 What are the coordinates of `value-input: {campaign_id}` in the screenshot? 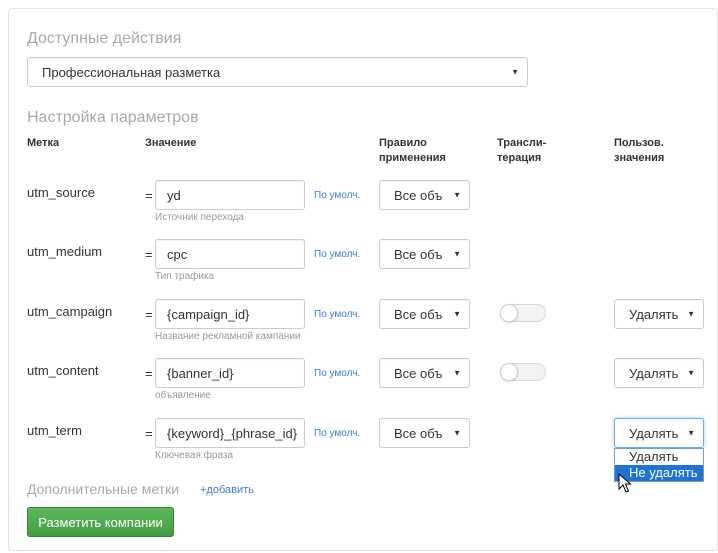 It's located at (230, 314).